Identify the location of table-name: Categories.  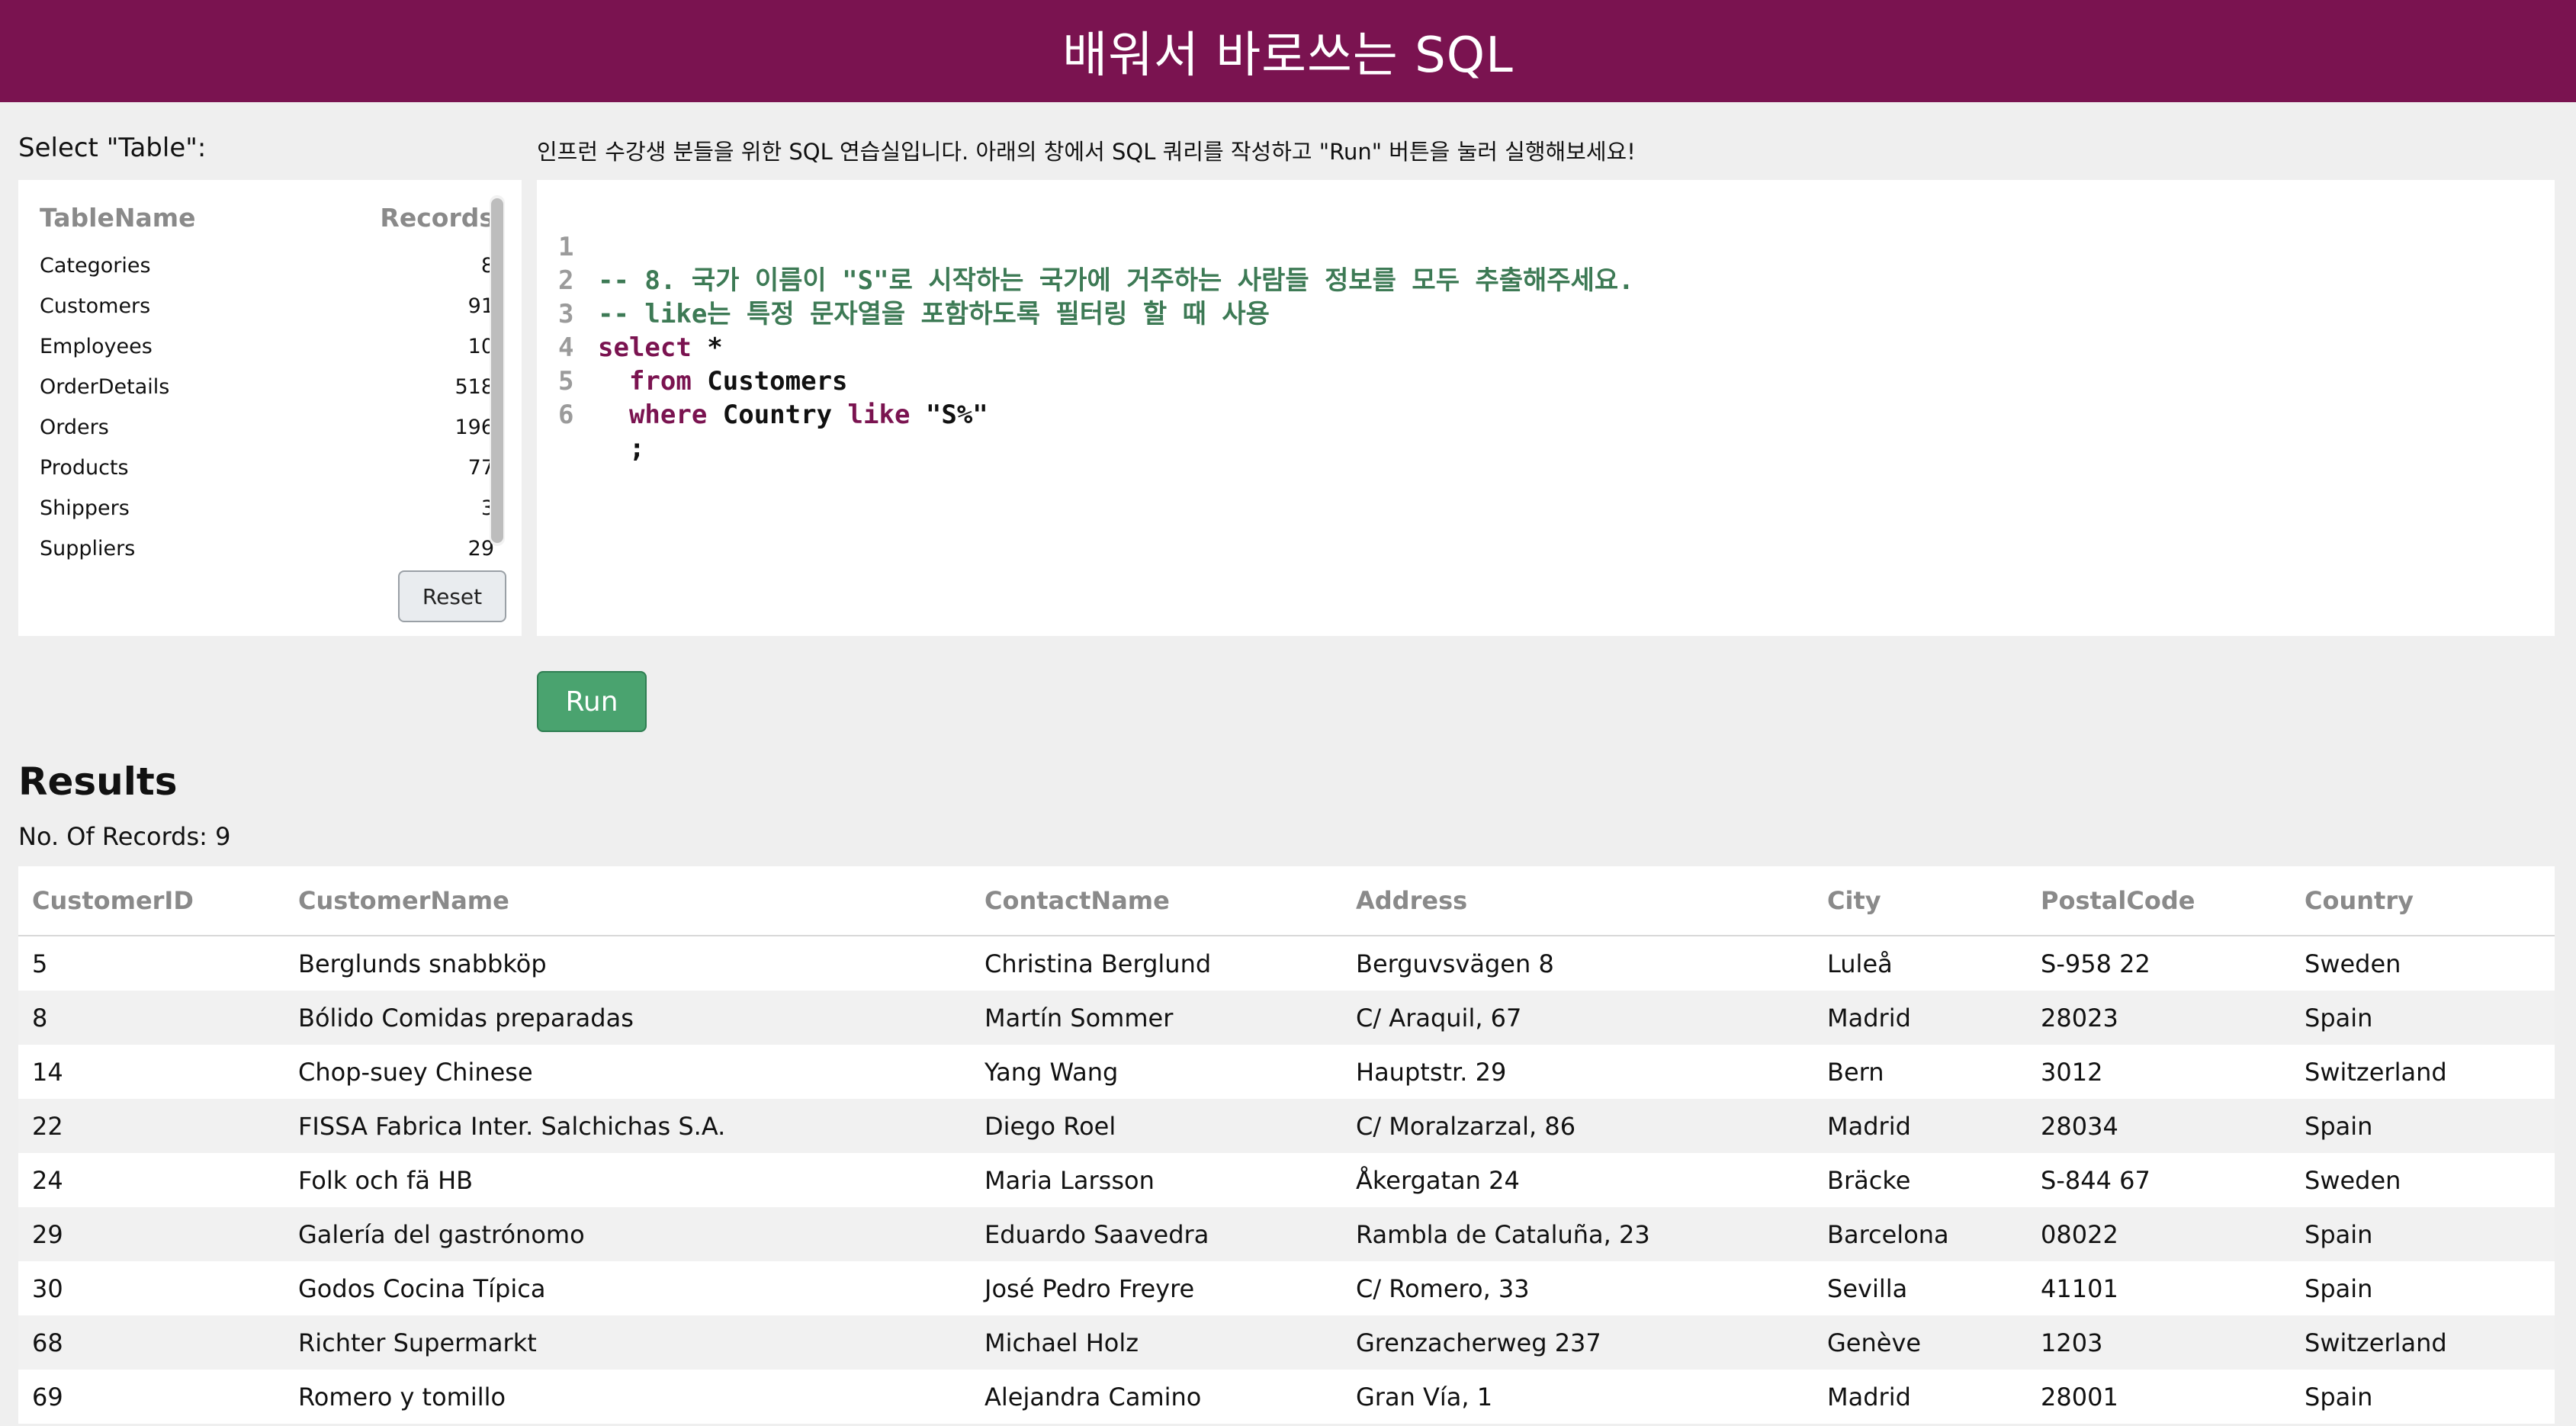
(95, 266).